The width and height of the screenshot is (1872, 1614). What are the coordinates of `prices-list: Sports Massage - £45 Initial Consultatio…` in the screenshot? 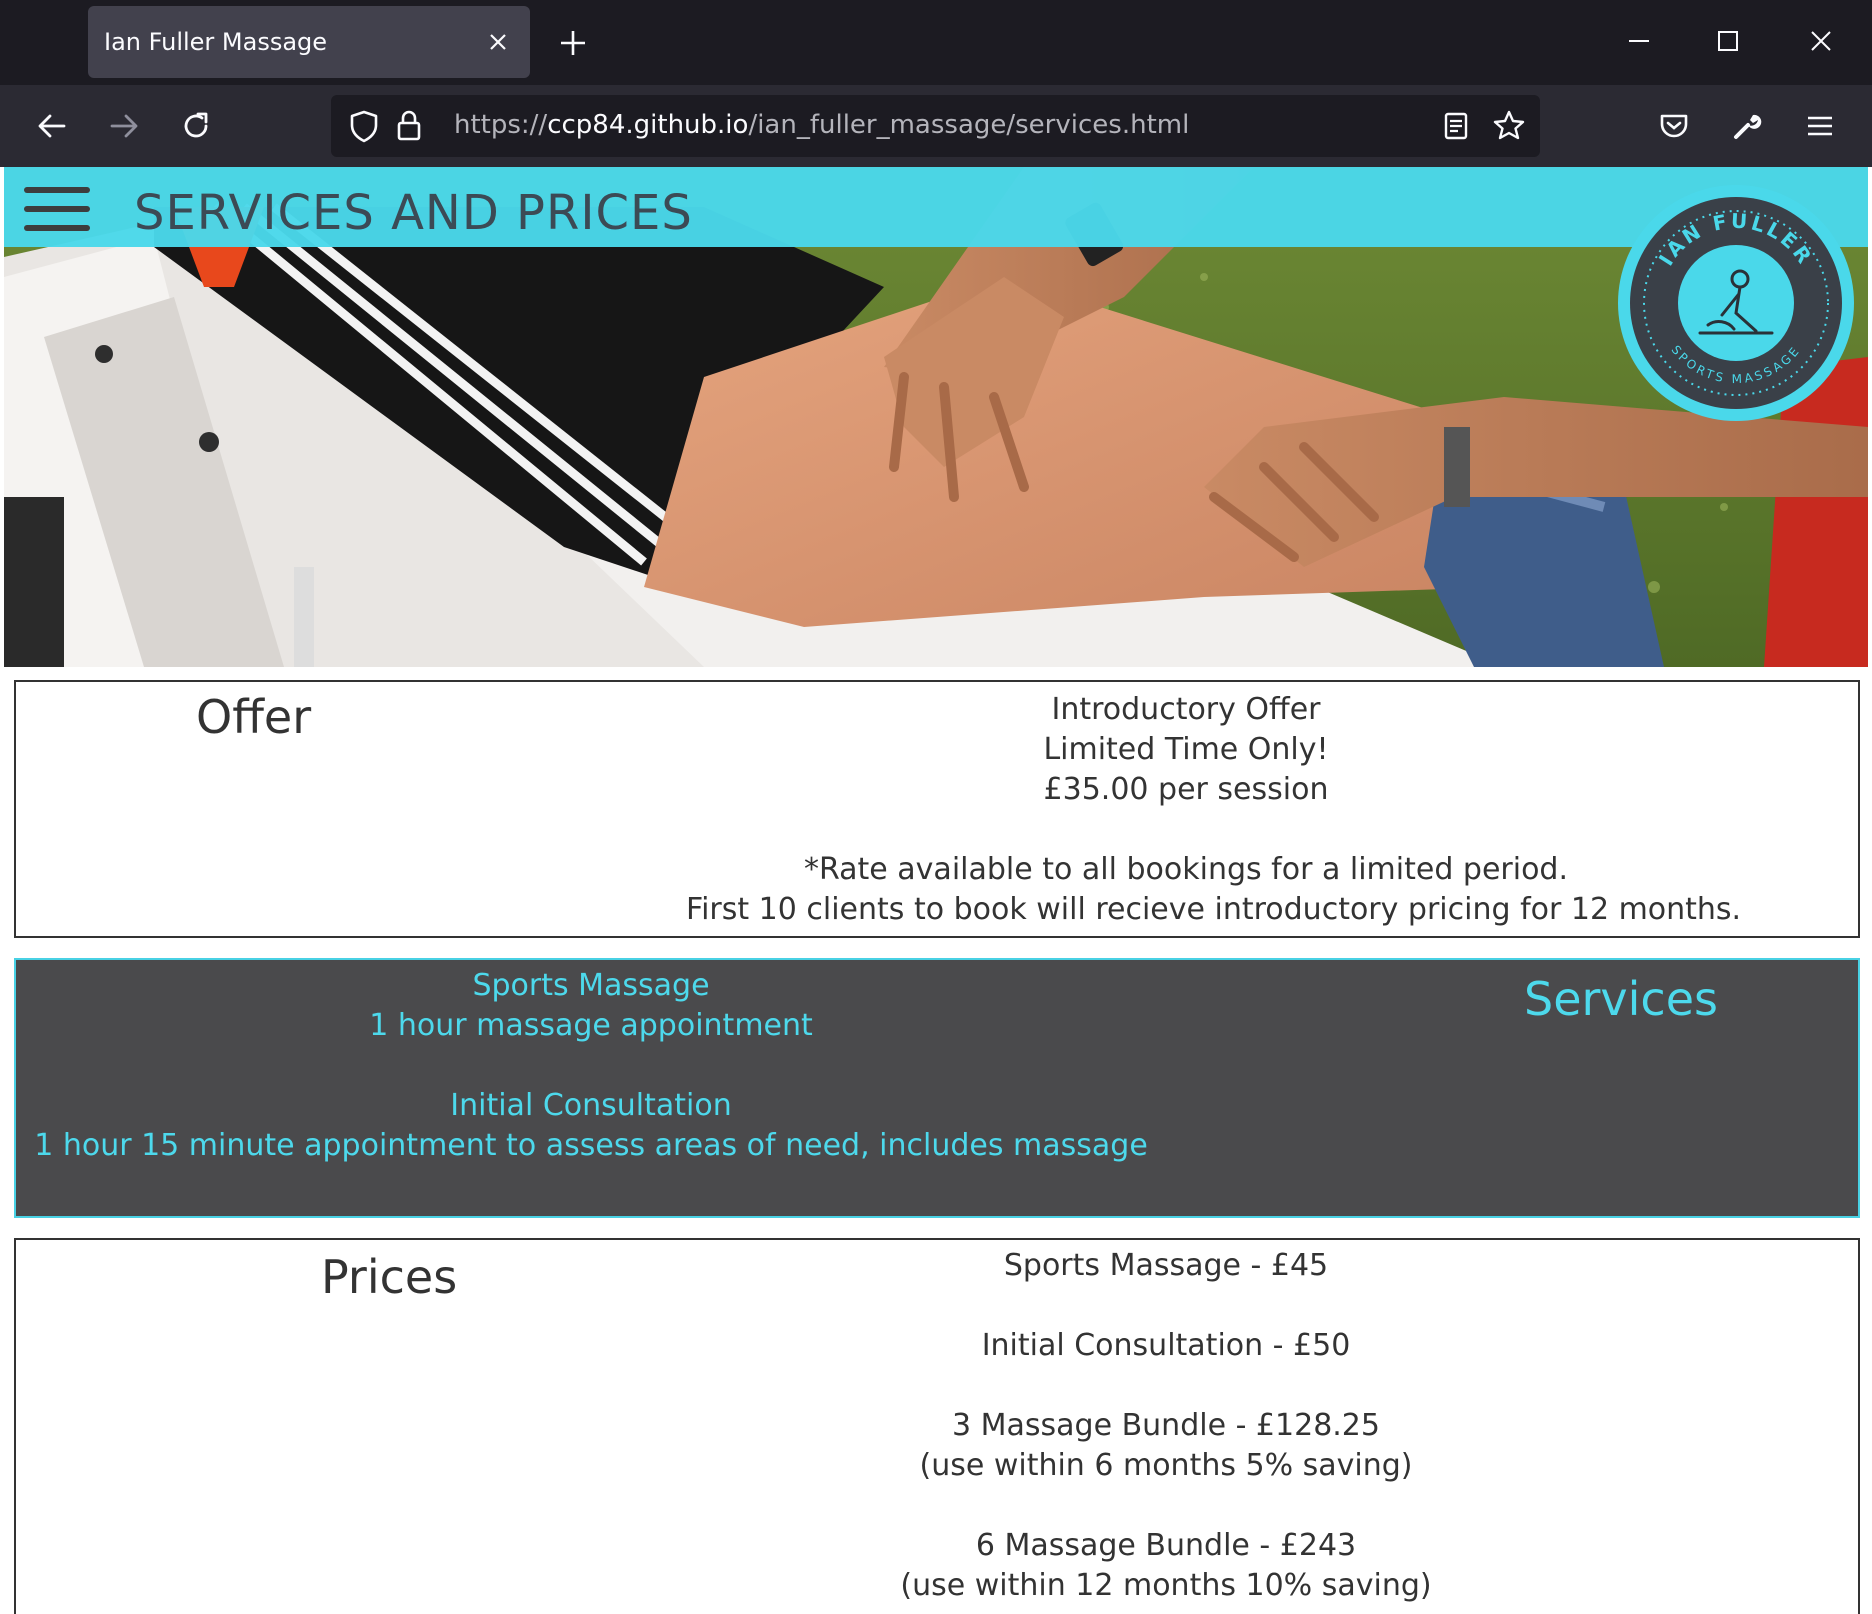 It's located at (1166, 1426).